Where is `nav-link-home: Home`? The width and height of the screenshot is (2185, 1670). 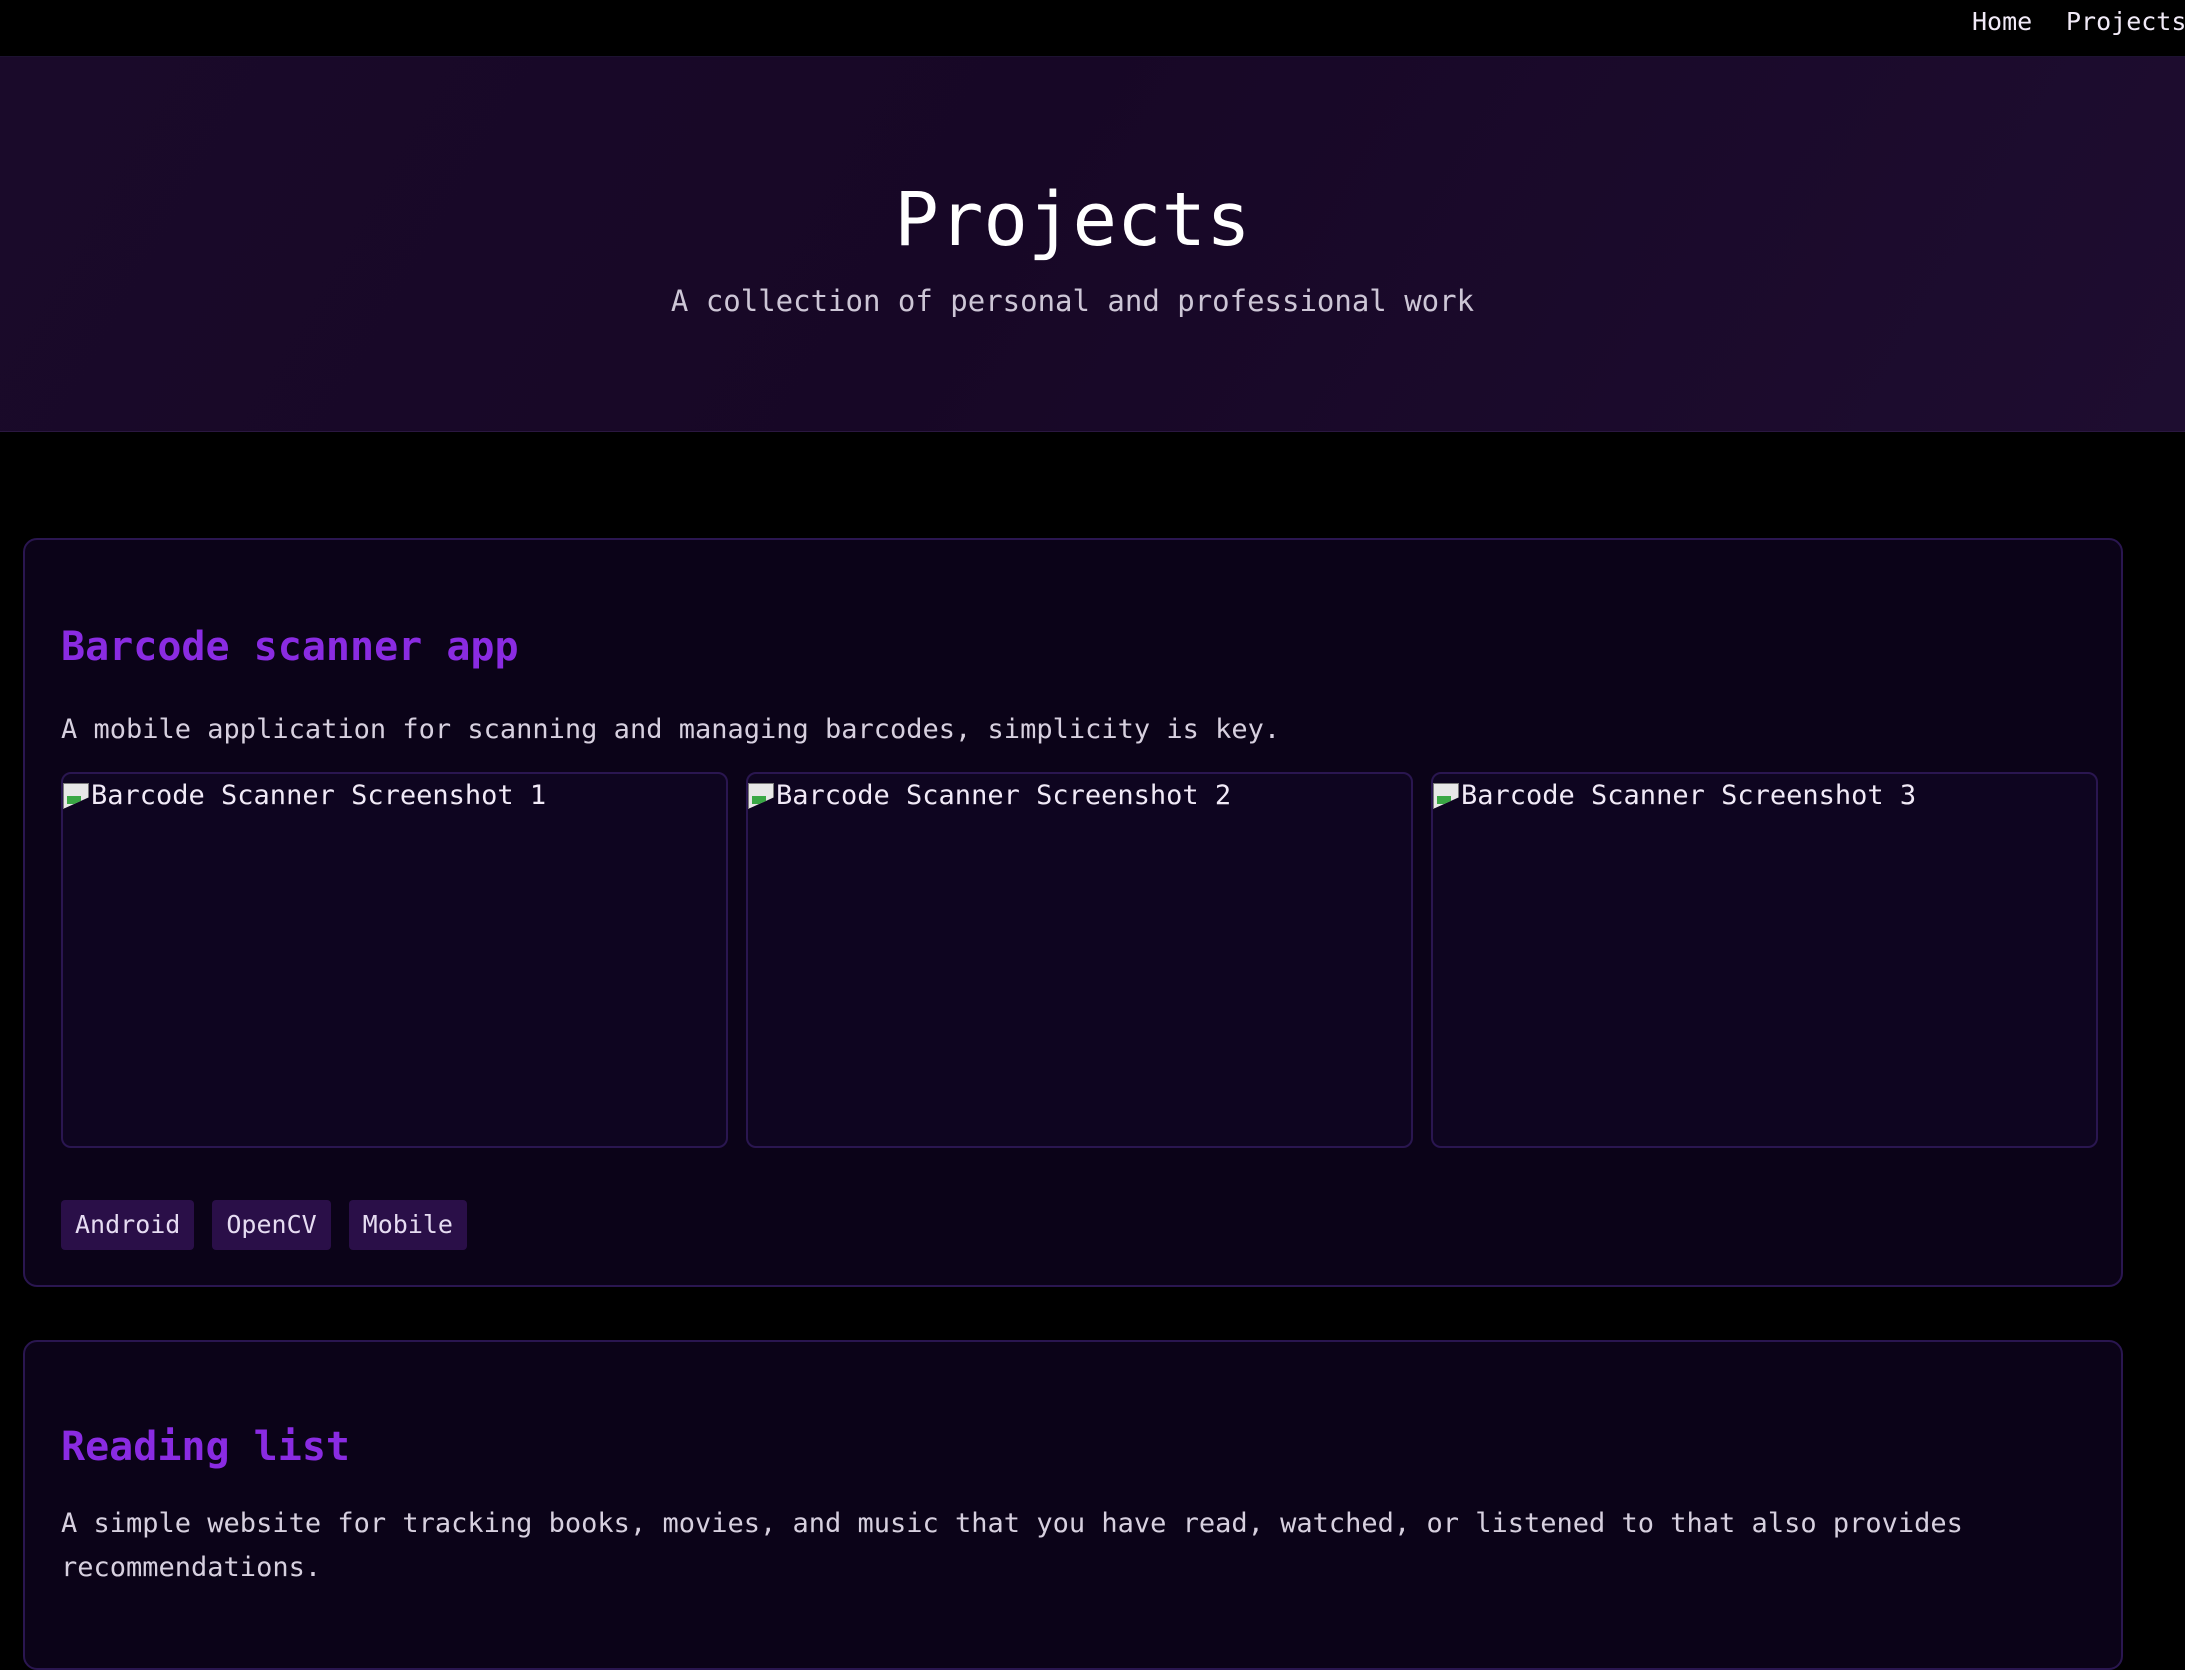 nav-link-home: Home is located at coordinates (2002, 22).